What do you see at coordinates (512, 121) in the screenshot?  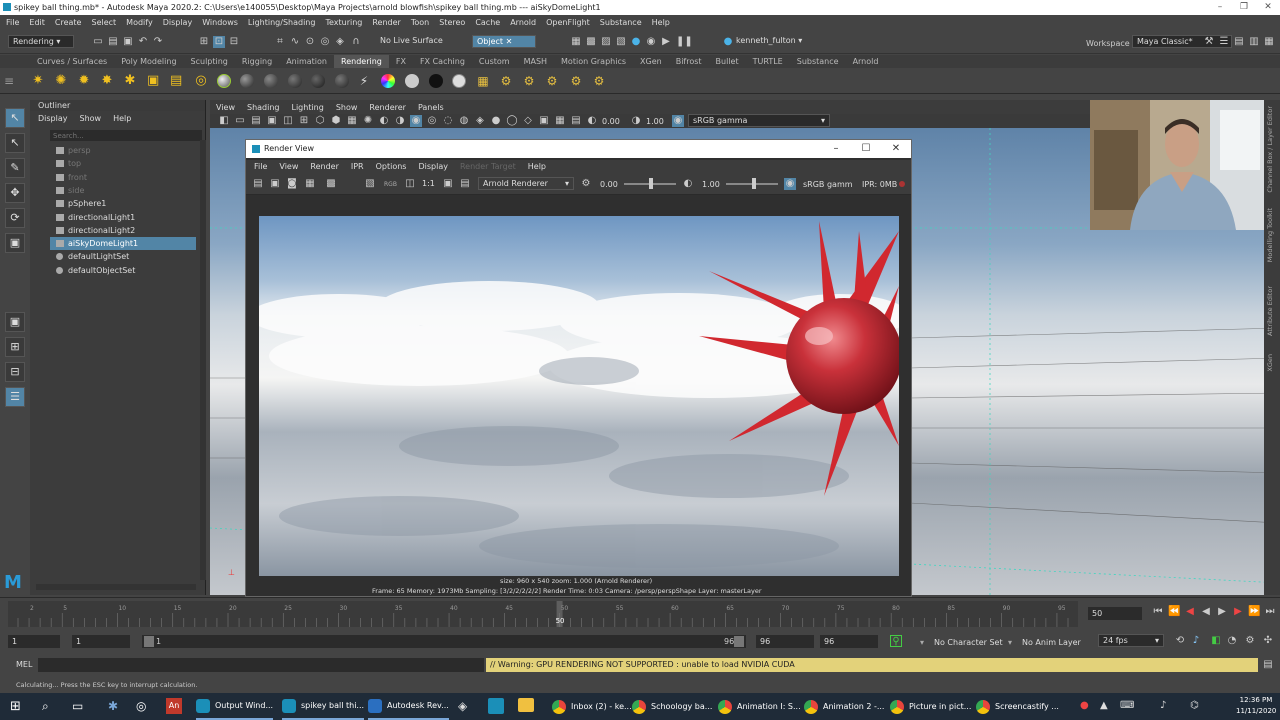 I see `resolution-gate-icon: ◯` at bounding box center [512, 121].